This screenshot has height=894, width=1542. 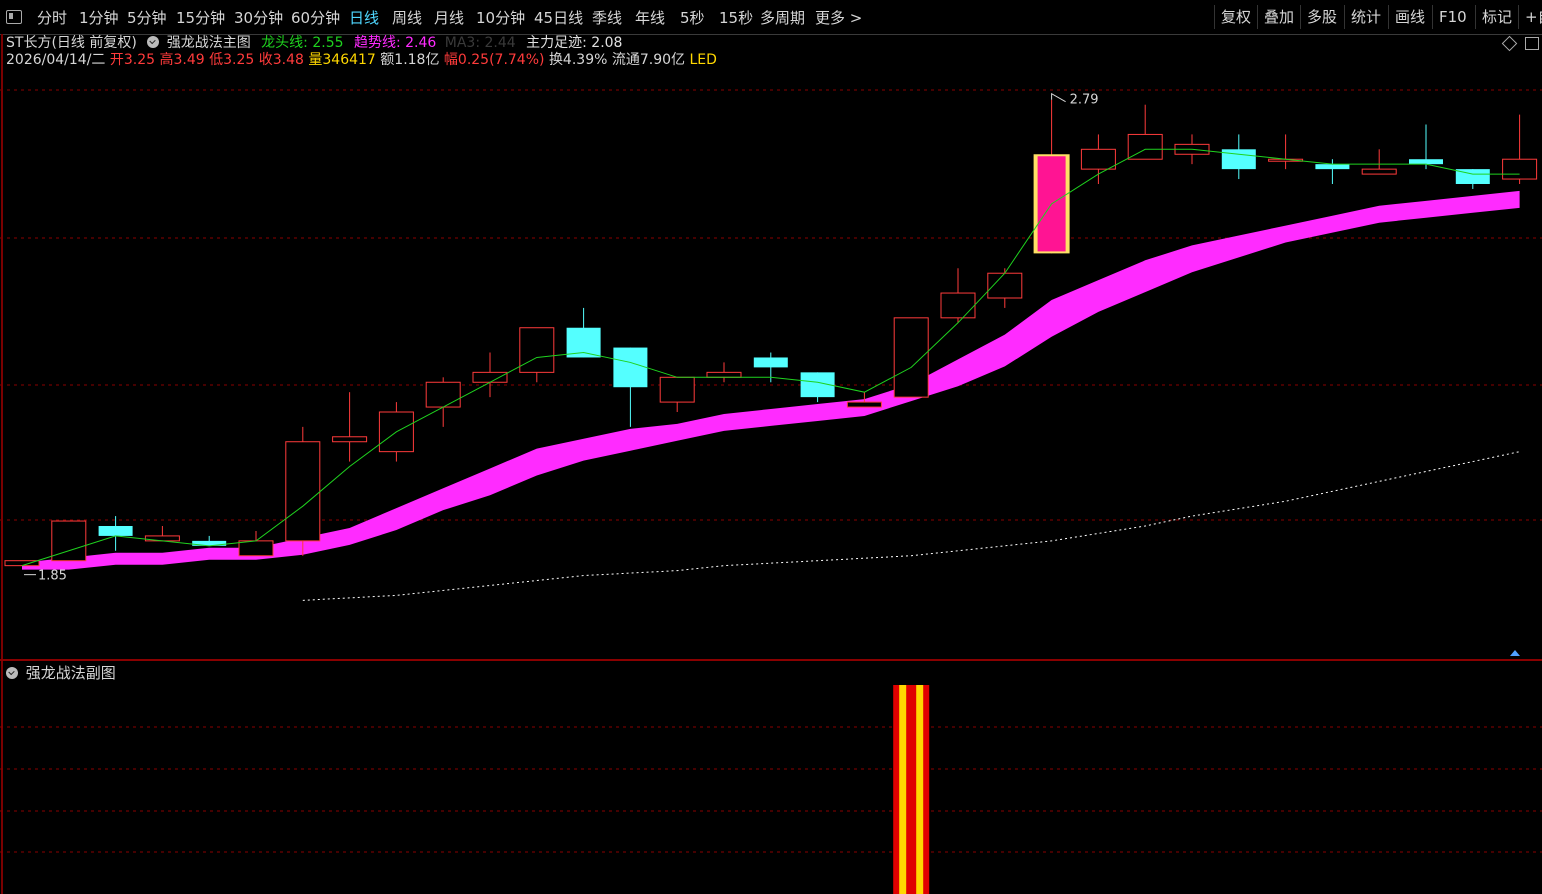 I want to click on period-tab: 30分钟, so click(x=258, y=18).